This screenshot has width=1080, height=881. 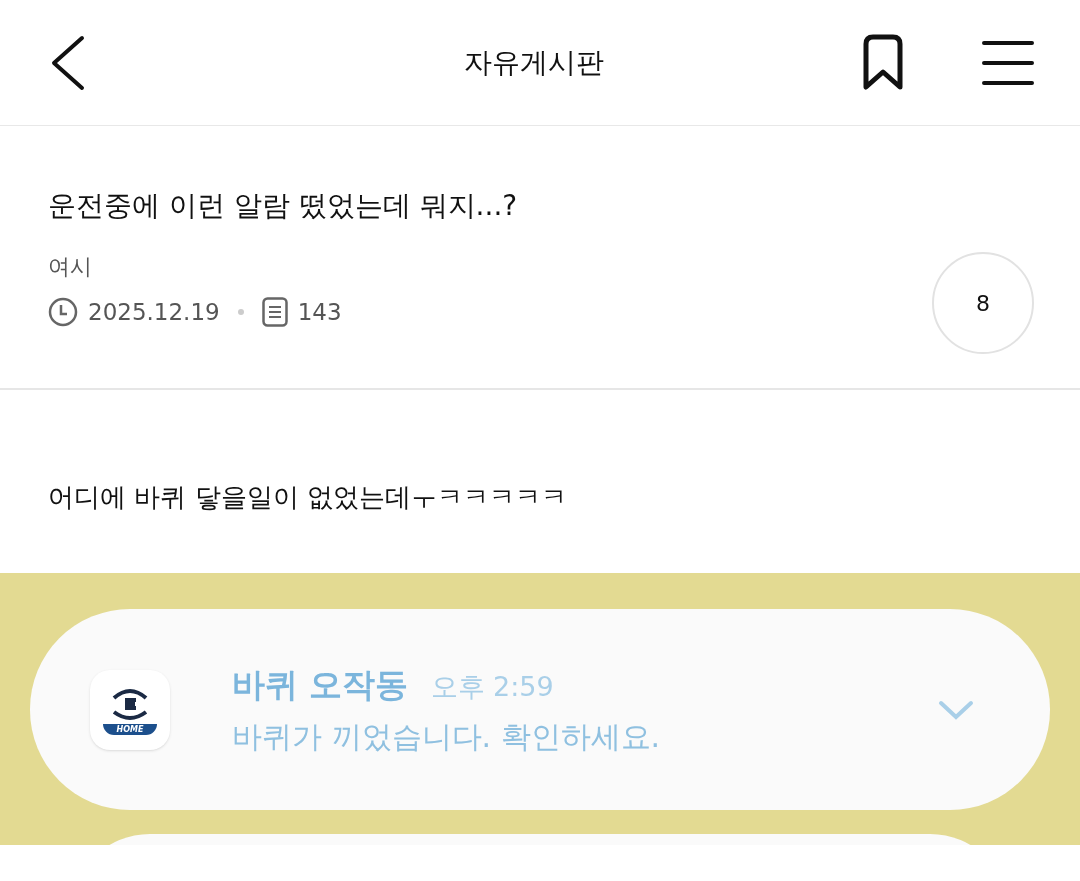 I want to click on post-body: 어디에 바퀴 닿을일이 없었는데ㅜㅋㅋㅋㅋㅋ, so click(x=307, y=497).